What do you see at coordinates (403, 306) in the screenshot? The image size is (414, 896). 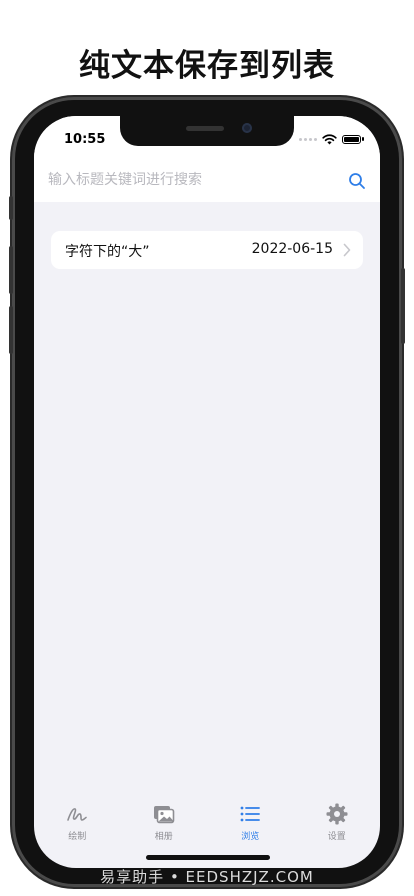 I see `phone-power-button` at bounding box center [403, 306].